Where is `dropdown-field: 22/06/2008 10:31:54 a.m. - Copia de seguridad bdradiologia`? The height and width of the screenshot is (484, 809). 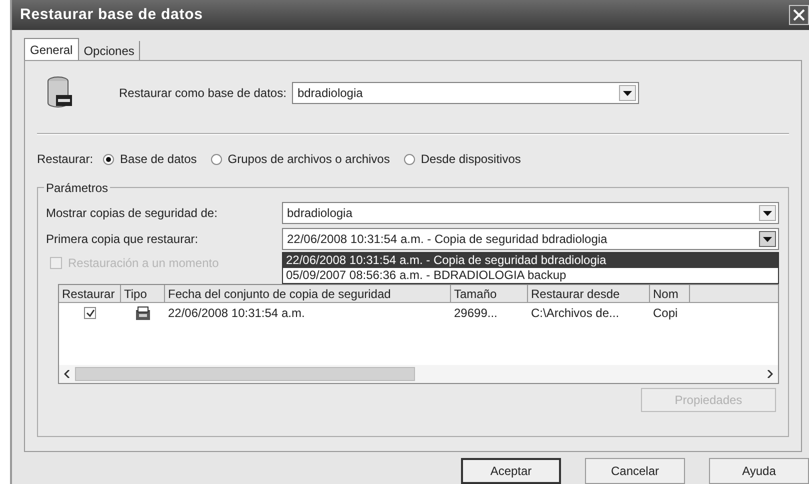 dropdown-field: 22/06/2008 10:31:54 a.m. - Copia de seguridad bdradiologia is located at coordinates (530, 239).